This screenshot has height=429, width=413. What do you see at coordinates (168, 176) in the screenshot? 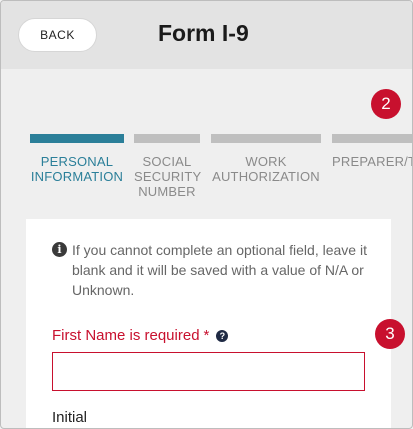
I see `step-label-line: SECURITY` at bounding box center [168, 176].